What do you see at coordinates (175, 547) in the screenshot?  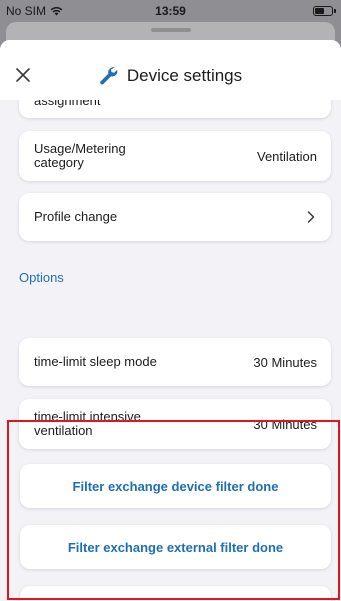 I see `filter-external-done-button: Filter exchange external filter done` at bounding box center [175, 547].